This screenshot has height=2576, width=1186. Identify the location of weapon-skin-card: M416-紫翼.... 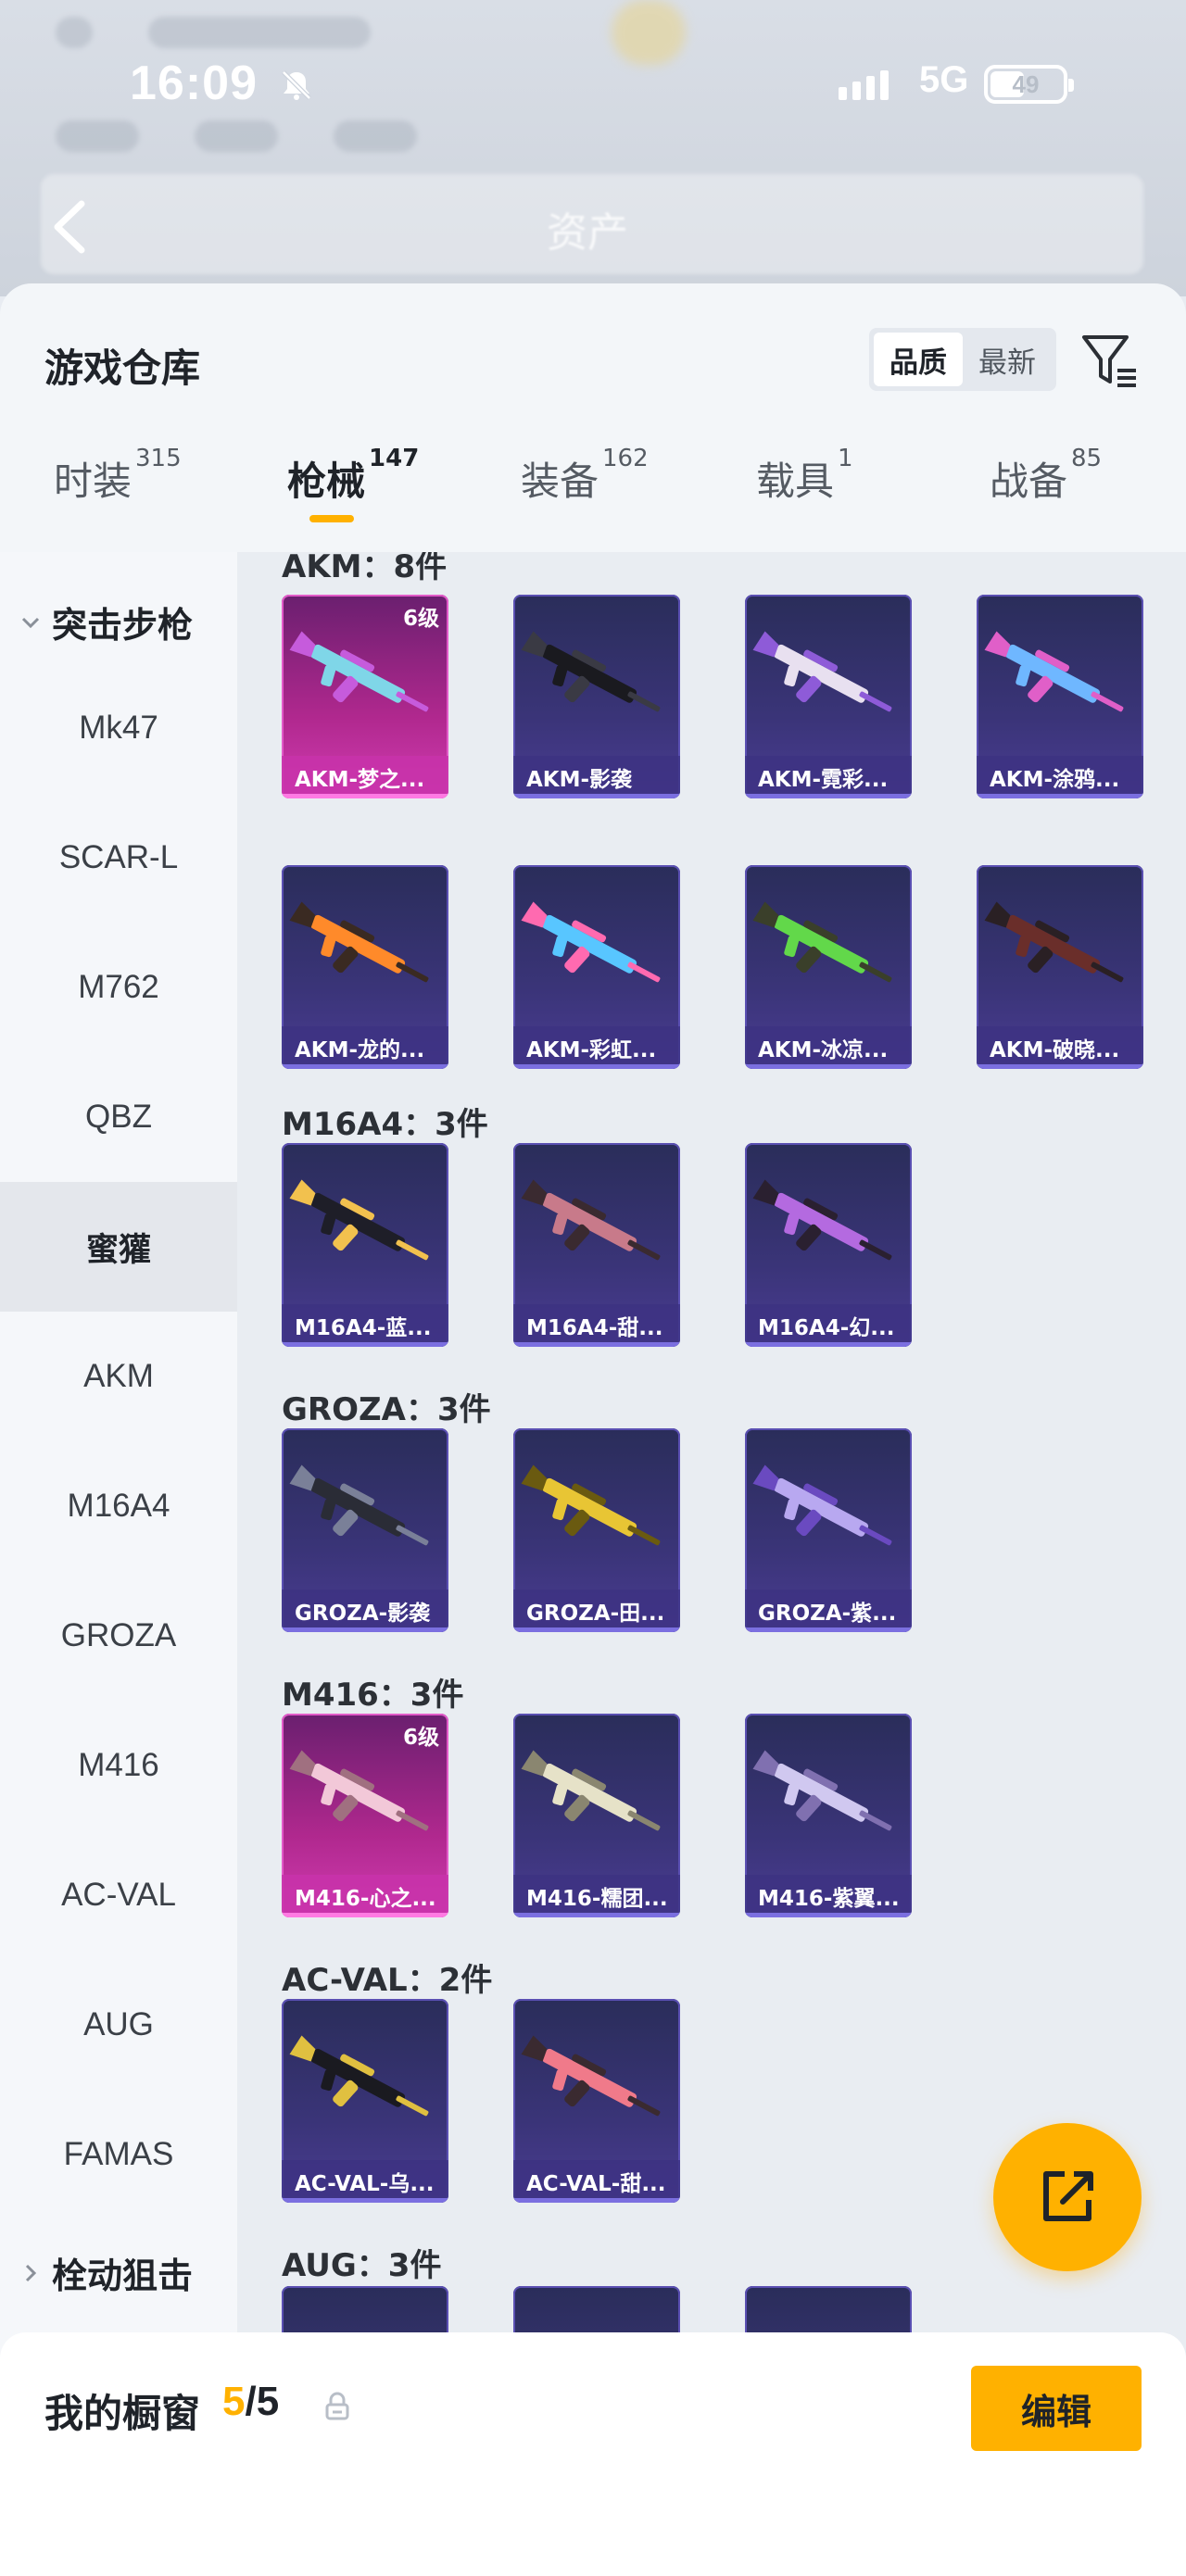
(828, 1815).